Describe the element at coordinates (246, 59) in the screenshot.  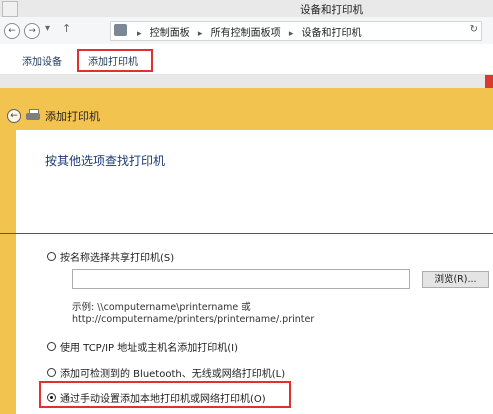
I see `command-bar: 添加设备 添加打印机` at that location.